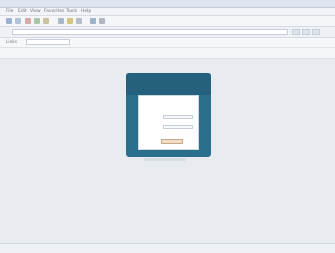 The height and width of the screenshot is (253, 335). Describe the element at coordinates (167, 21) in the screenshot. I see `main-toolbar` at that location.